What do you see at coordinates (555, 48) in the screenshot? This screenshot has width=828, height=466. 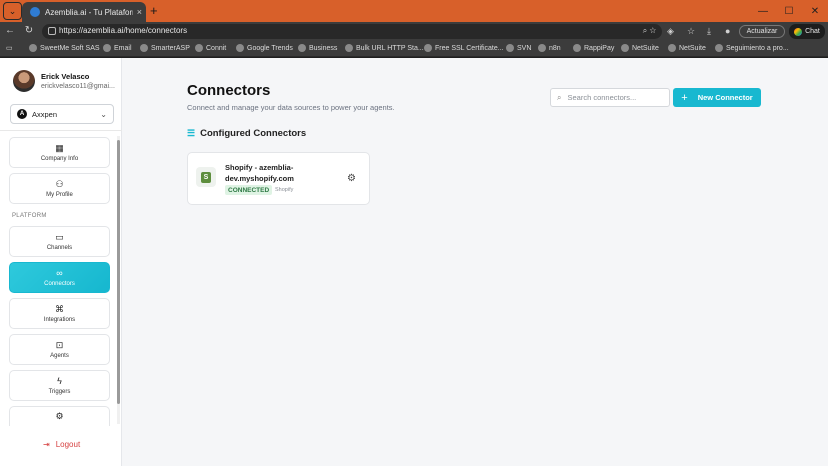 I see `bookmark-label: n8n` at bounding box center [555, 48].